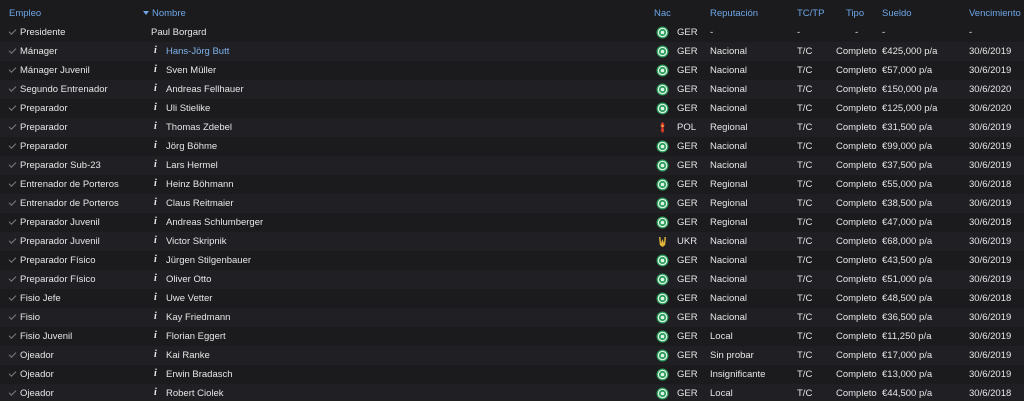  What do you see at coordinates (208, 260) in the screenshot?
I see `row-nombre: Jürgen Stilgenbauer` at bounding box center [208, 260].